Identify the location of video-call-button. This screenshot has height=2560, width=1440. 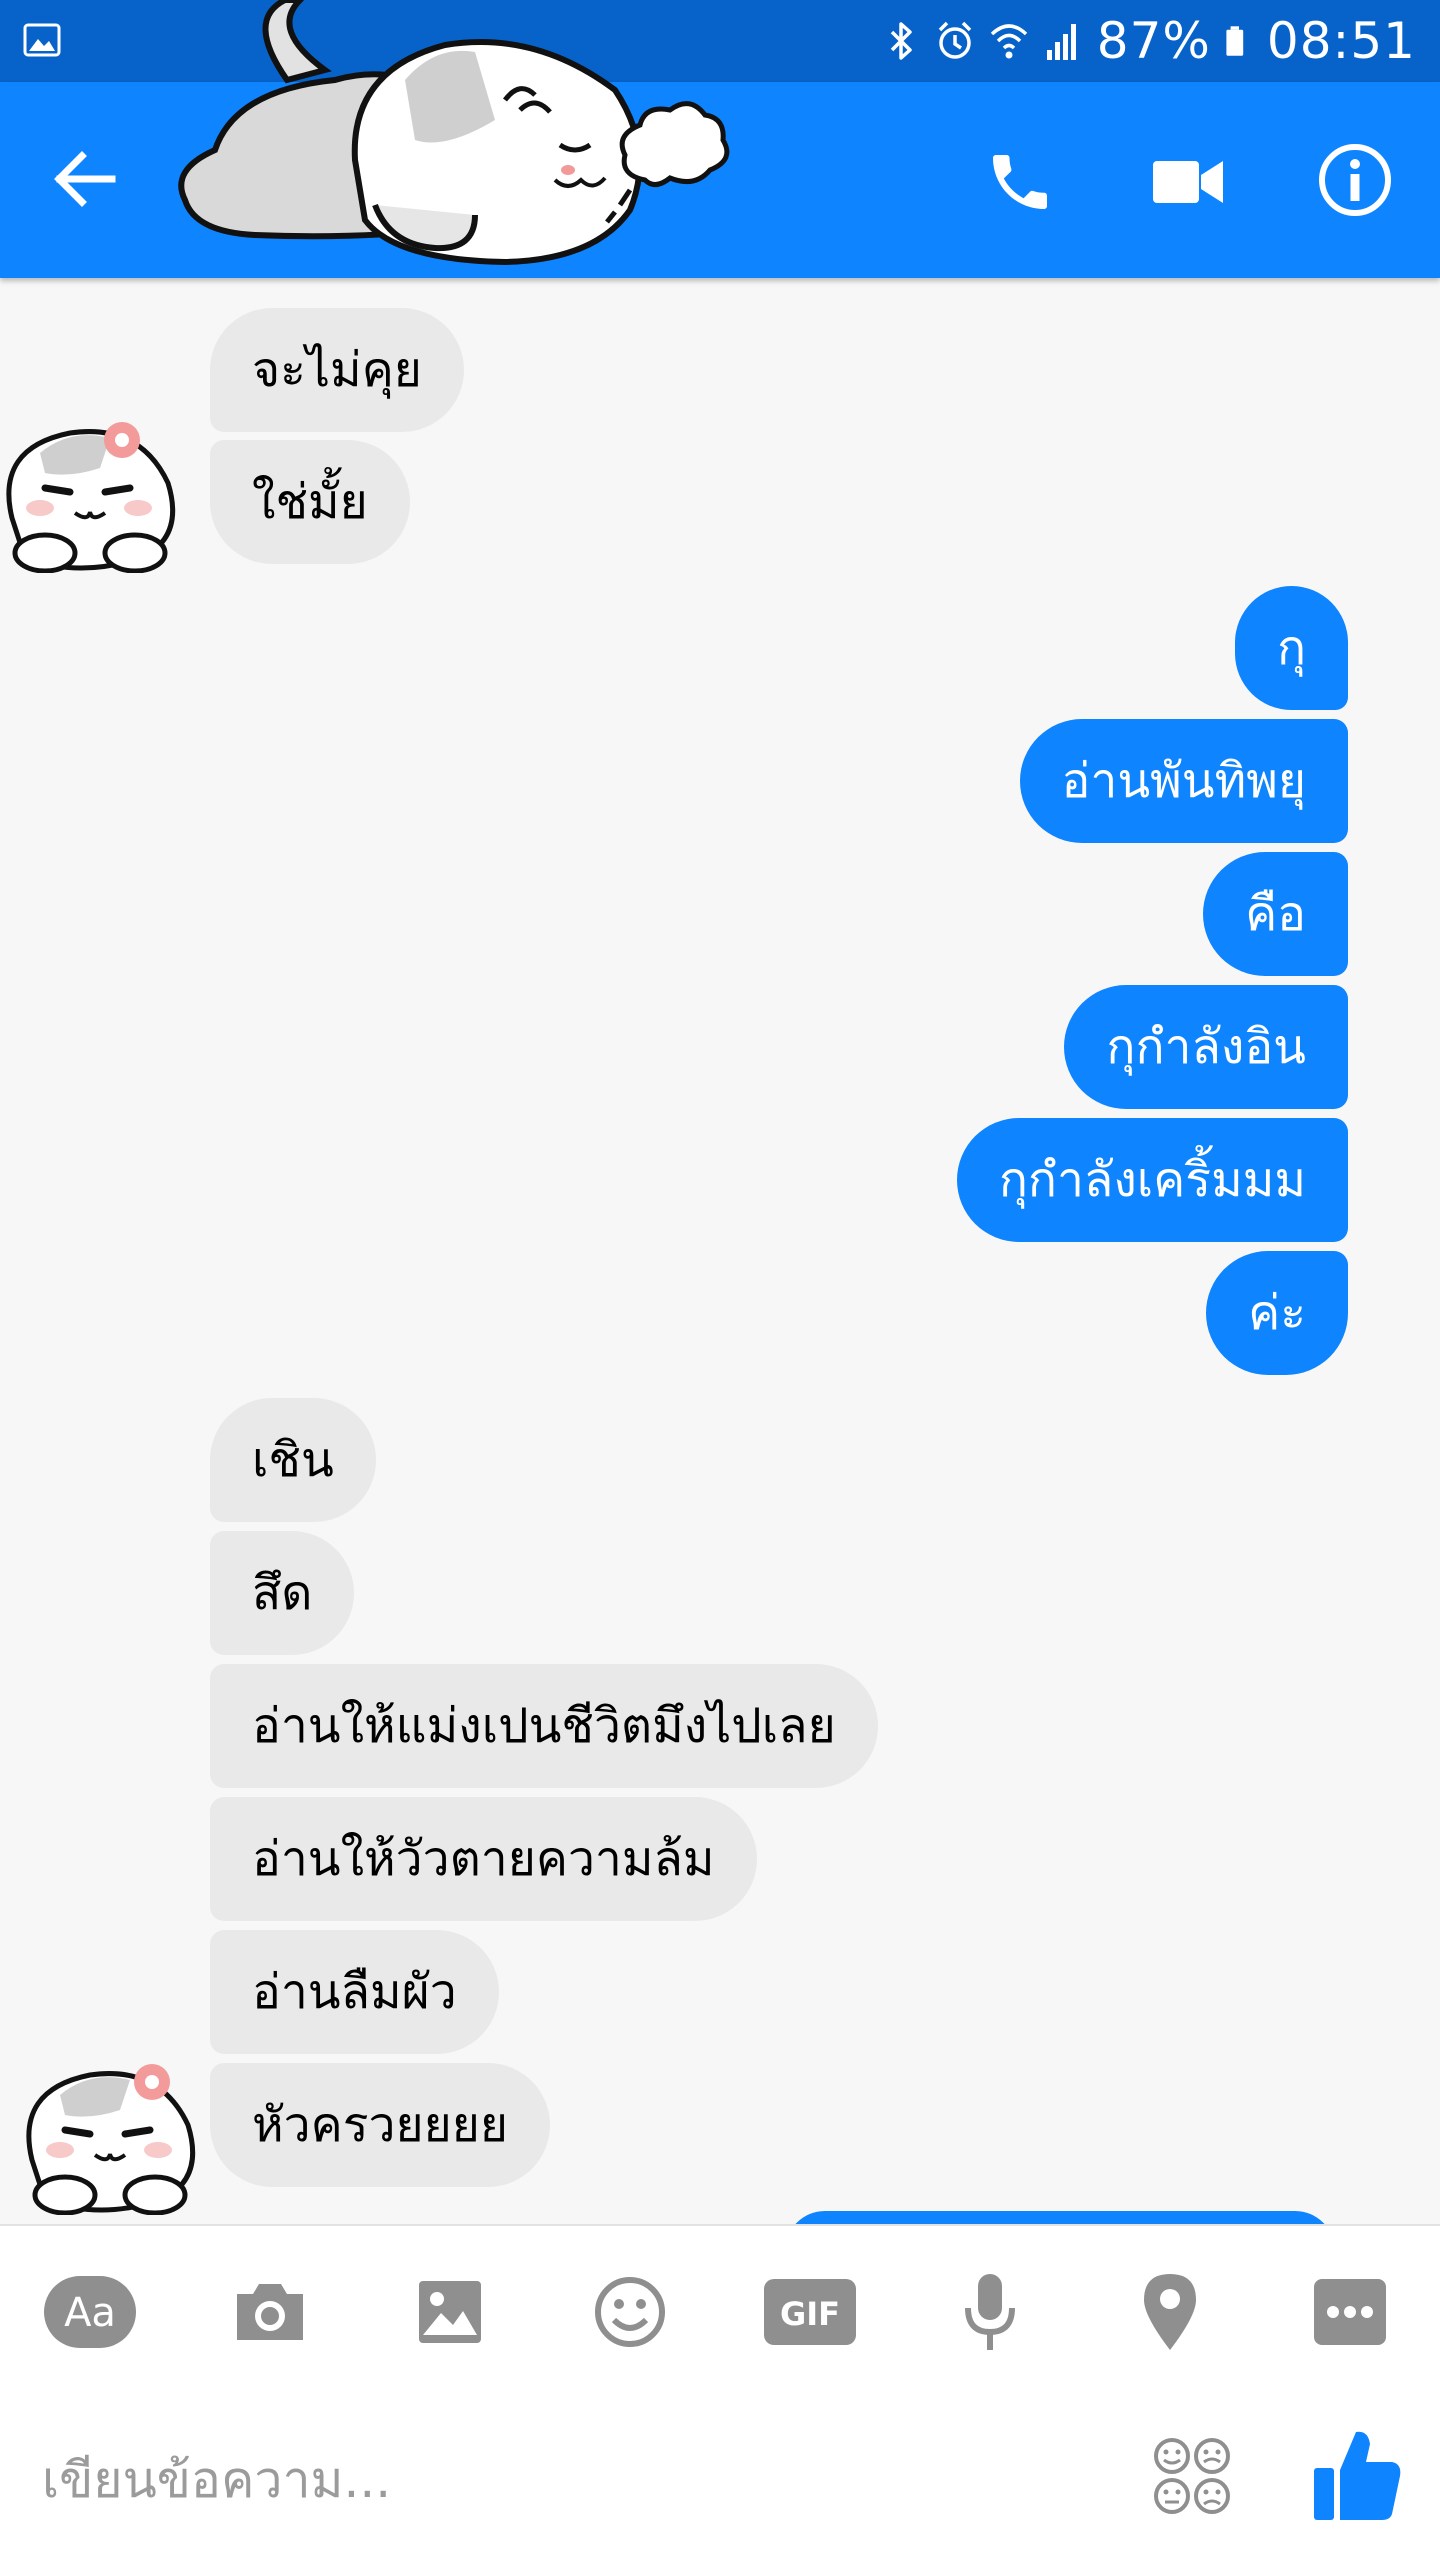
(1188, 182).